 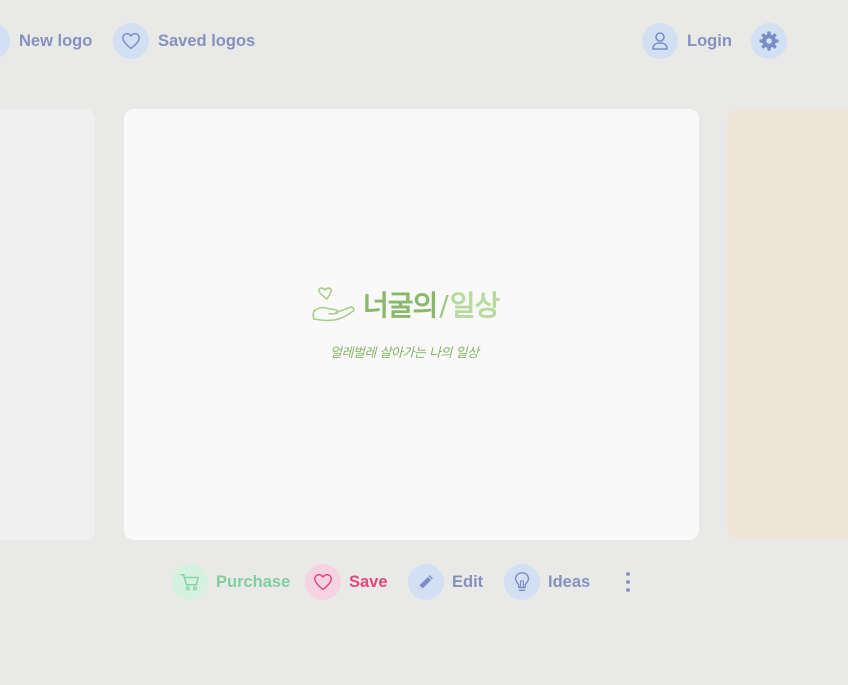 I want to click on saved-logos-label: Saved logos, so click(x=207, y=40).